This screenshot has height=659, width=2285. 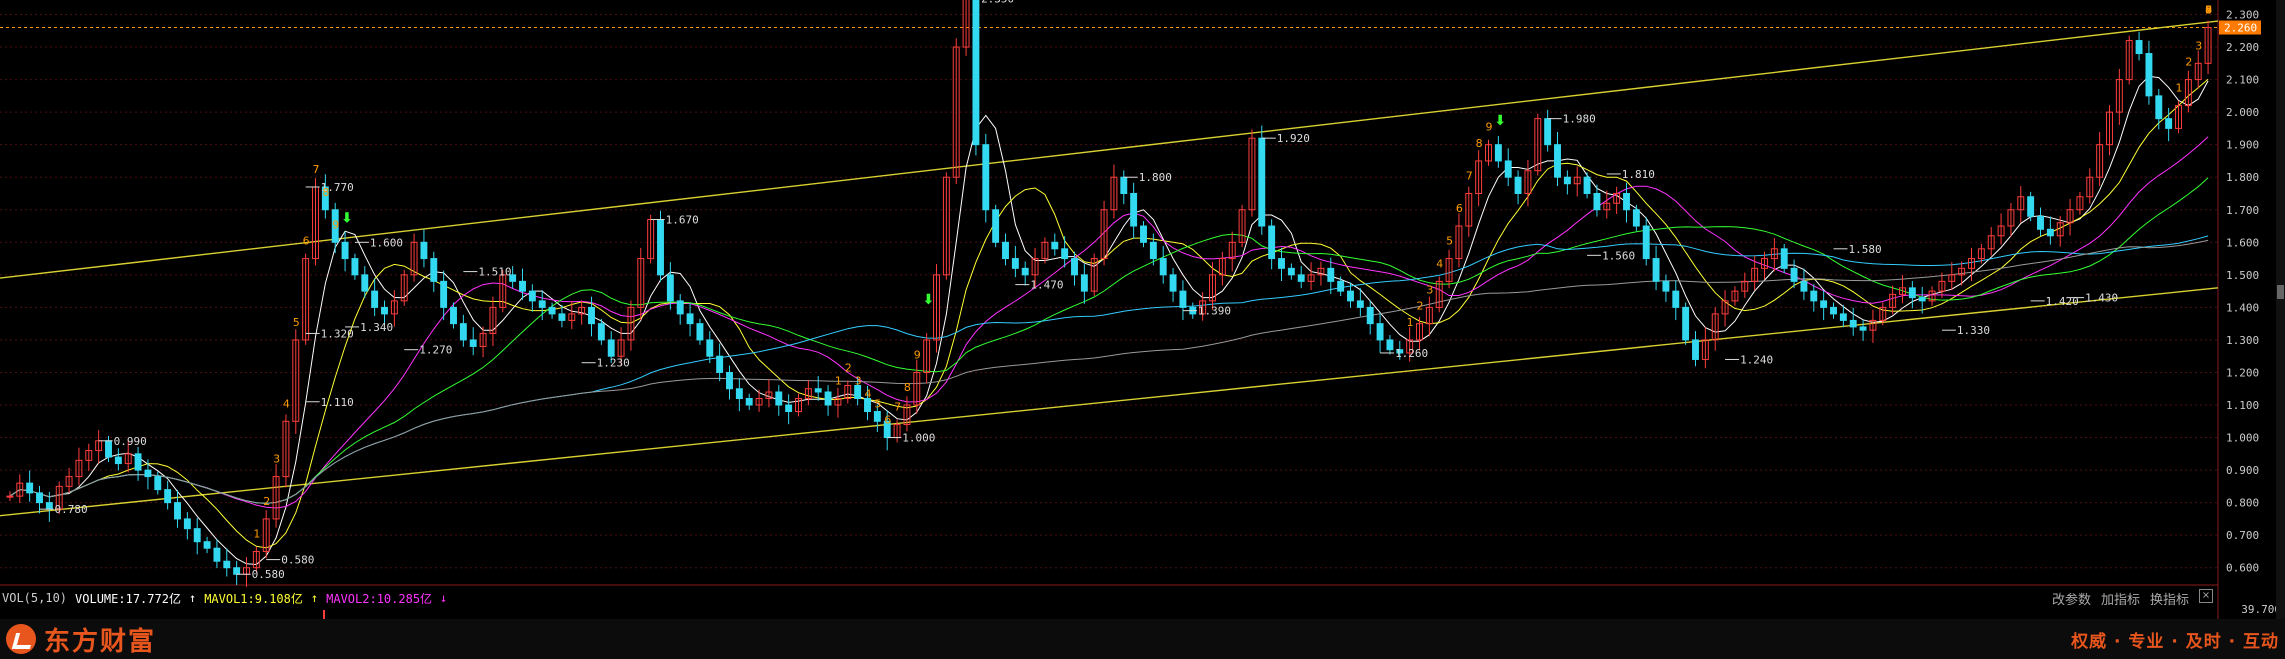 I want to click on y-tick-label: 2.300, so click(x=2242, y=15).